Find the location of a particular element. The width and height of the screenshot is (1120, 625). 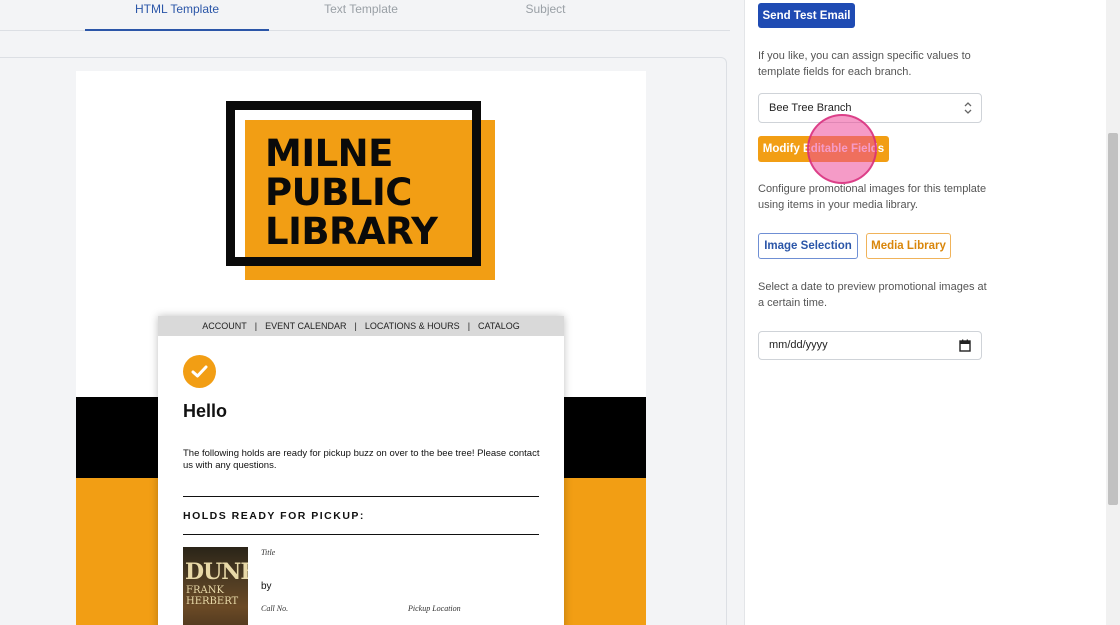

library-logo: MILNE PUBLIC LIBRARY is located at coordinates (361, 191).